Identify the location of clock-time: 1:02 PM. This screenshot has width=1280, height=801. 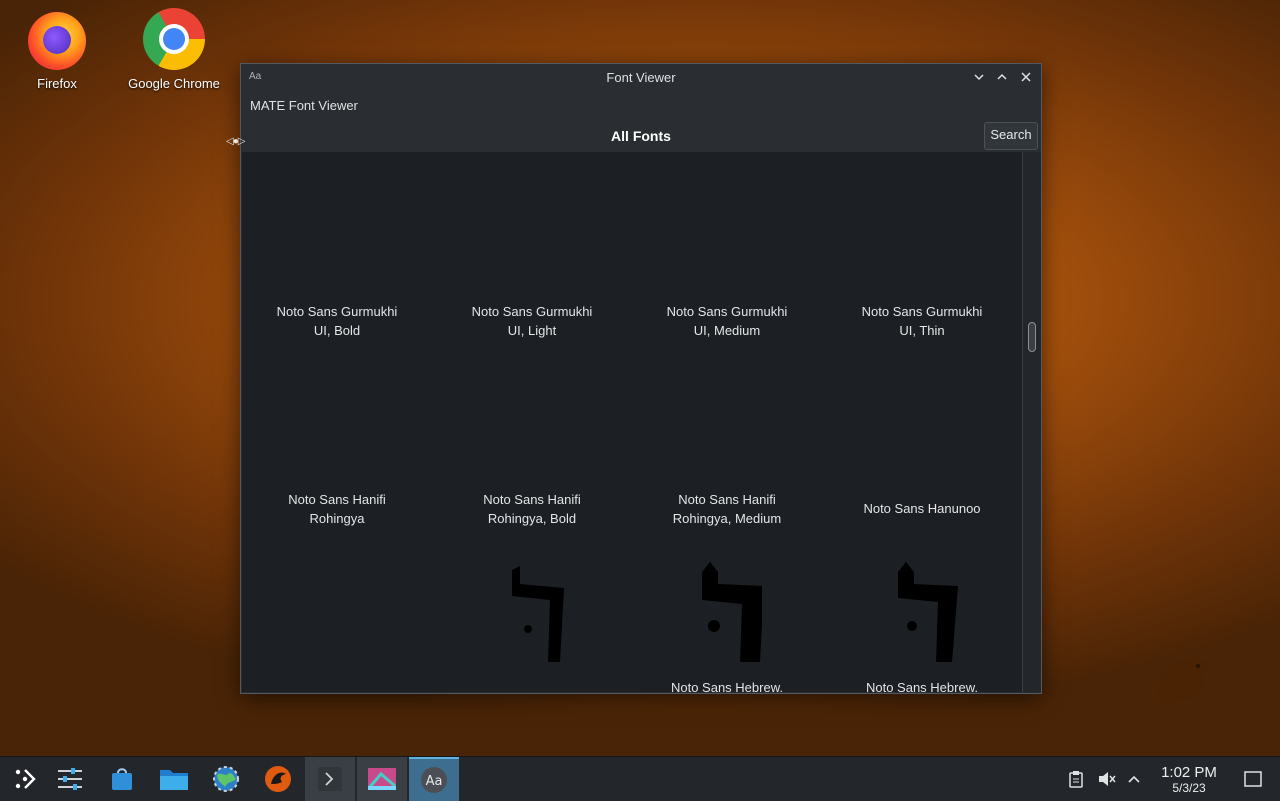
(1189, 772).